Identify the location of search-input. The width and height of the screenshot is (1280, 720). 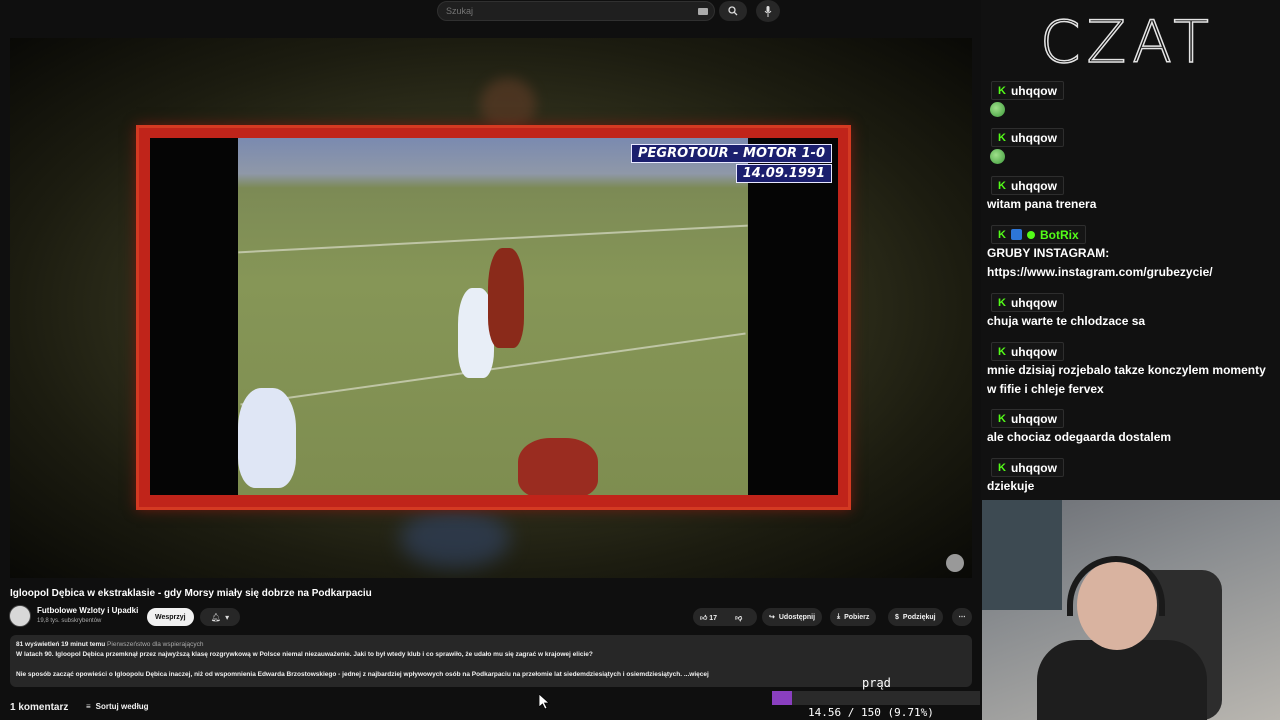
(568, 11).